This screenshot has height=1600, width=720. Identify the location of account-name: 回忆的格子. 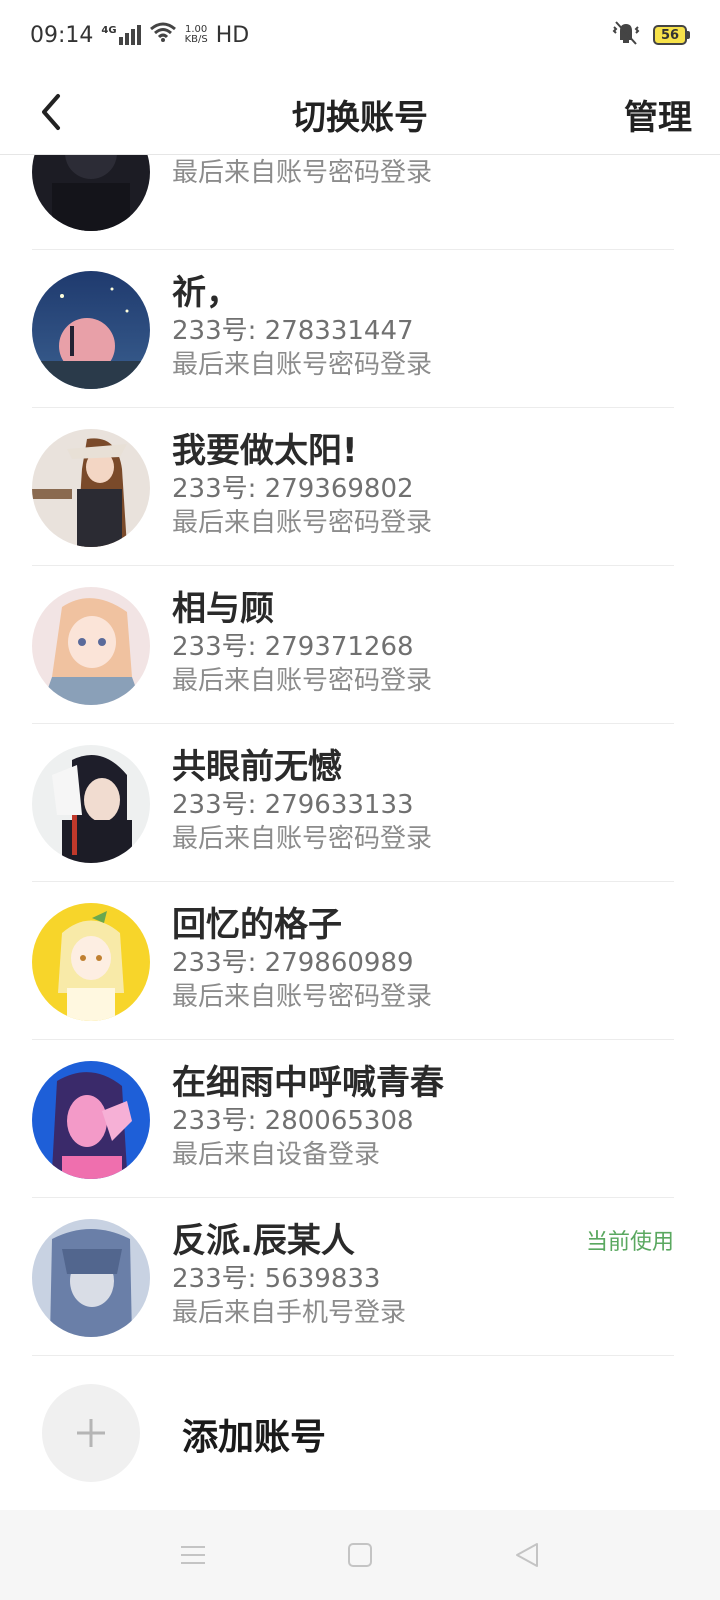
(257, 925).